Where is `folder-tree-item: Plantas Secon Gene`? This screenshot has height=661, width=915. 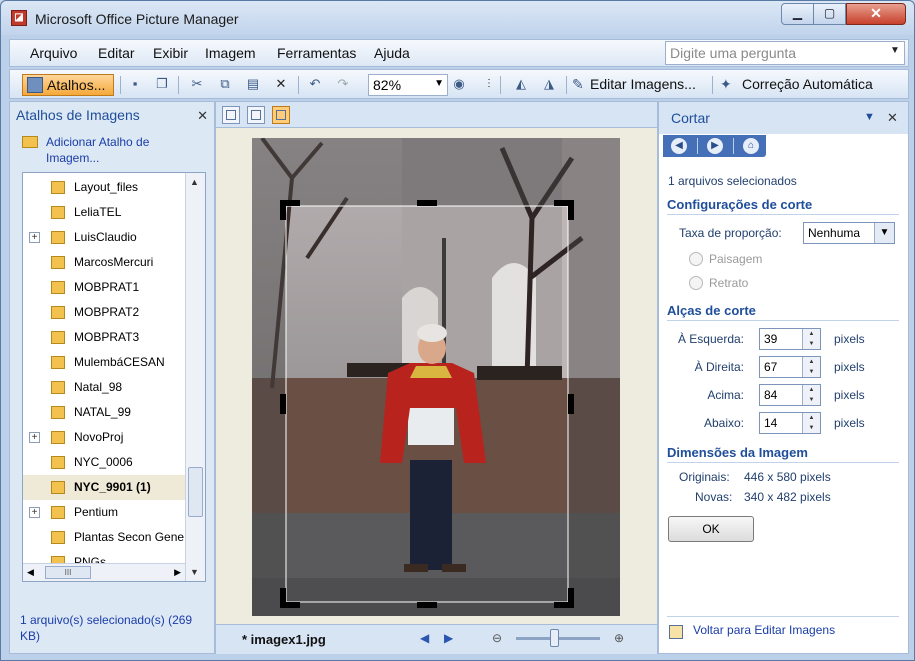
folder-tree-item: Plantas Secon Gene is located at coordinates (104, 537).